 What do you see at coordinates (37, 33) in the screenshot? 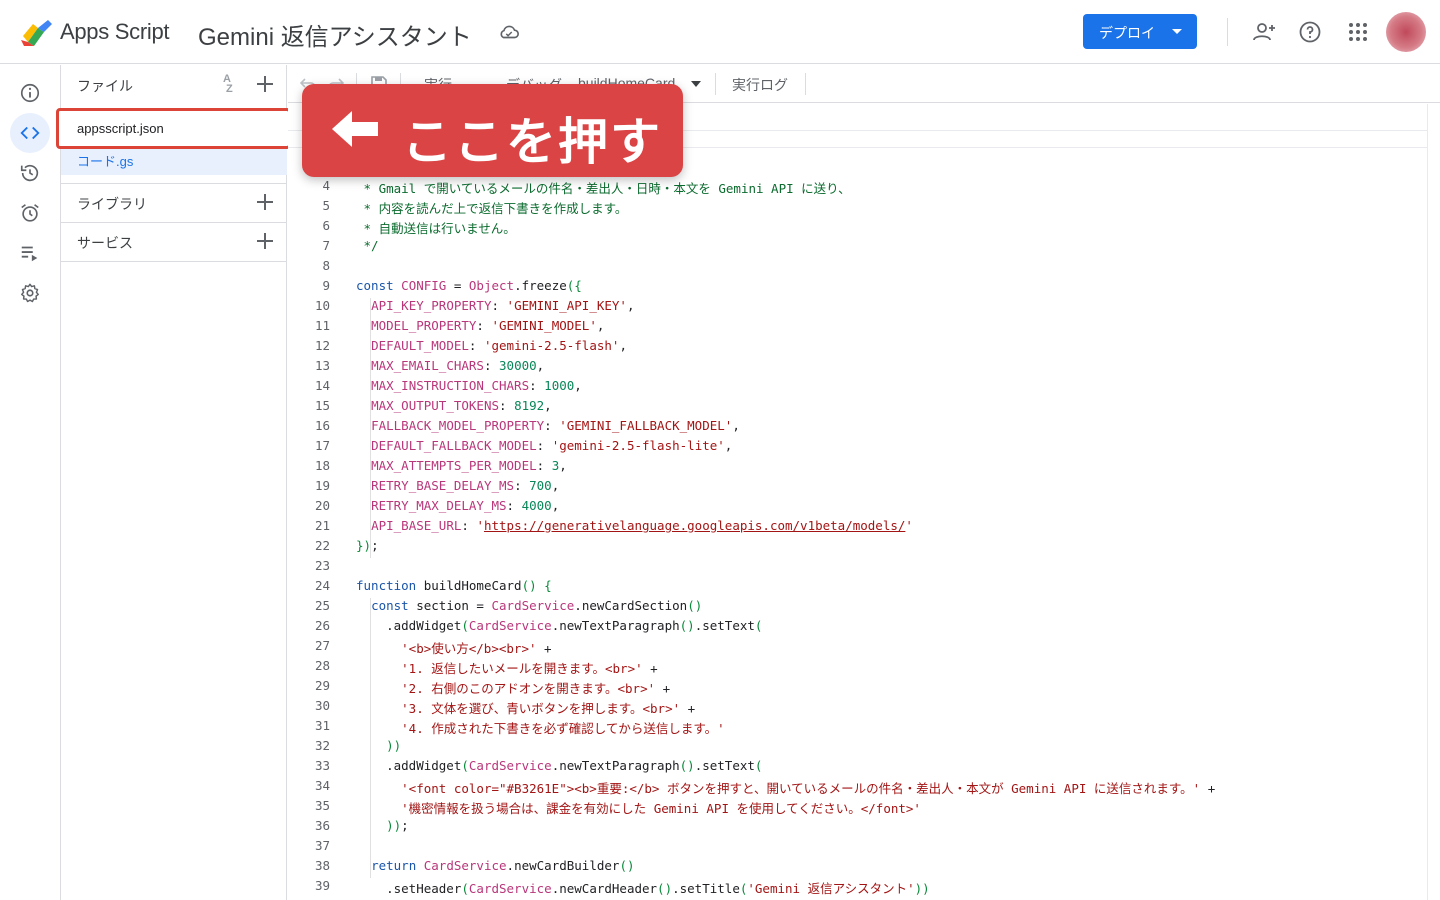
I see `apps-script-logo` at bounding box center [37, 33].